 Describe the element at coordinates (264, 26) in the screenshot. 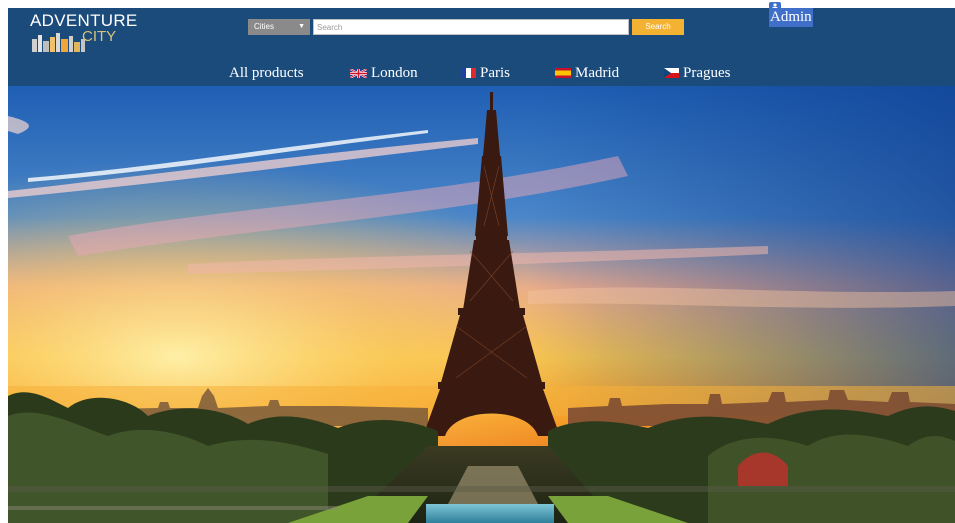

I see `city-select-value: Cities` at that location.